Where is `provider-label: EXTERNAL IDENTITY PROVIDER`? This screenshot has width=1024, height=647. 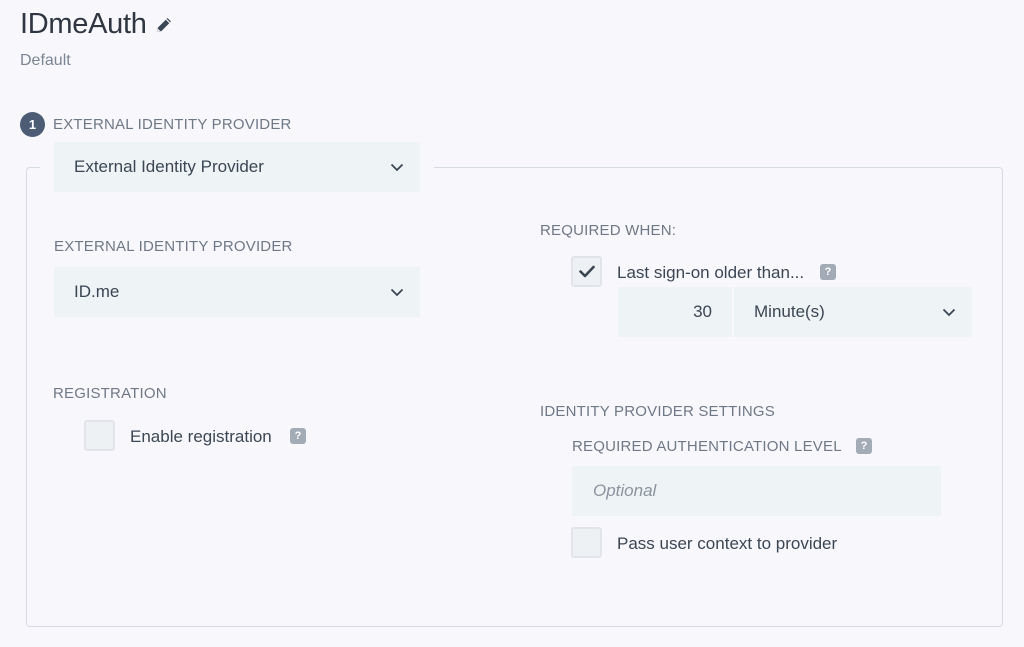 provider-label: EXTERNAL IDENTITY PROVIDER is located at coordinates (173, 246).